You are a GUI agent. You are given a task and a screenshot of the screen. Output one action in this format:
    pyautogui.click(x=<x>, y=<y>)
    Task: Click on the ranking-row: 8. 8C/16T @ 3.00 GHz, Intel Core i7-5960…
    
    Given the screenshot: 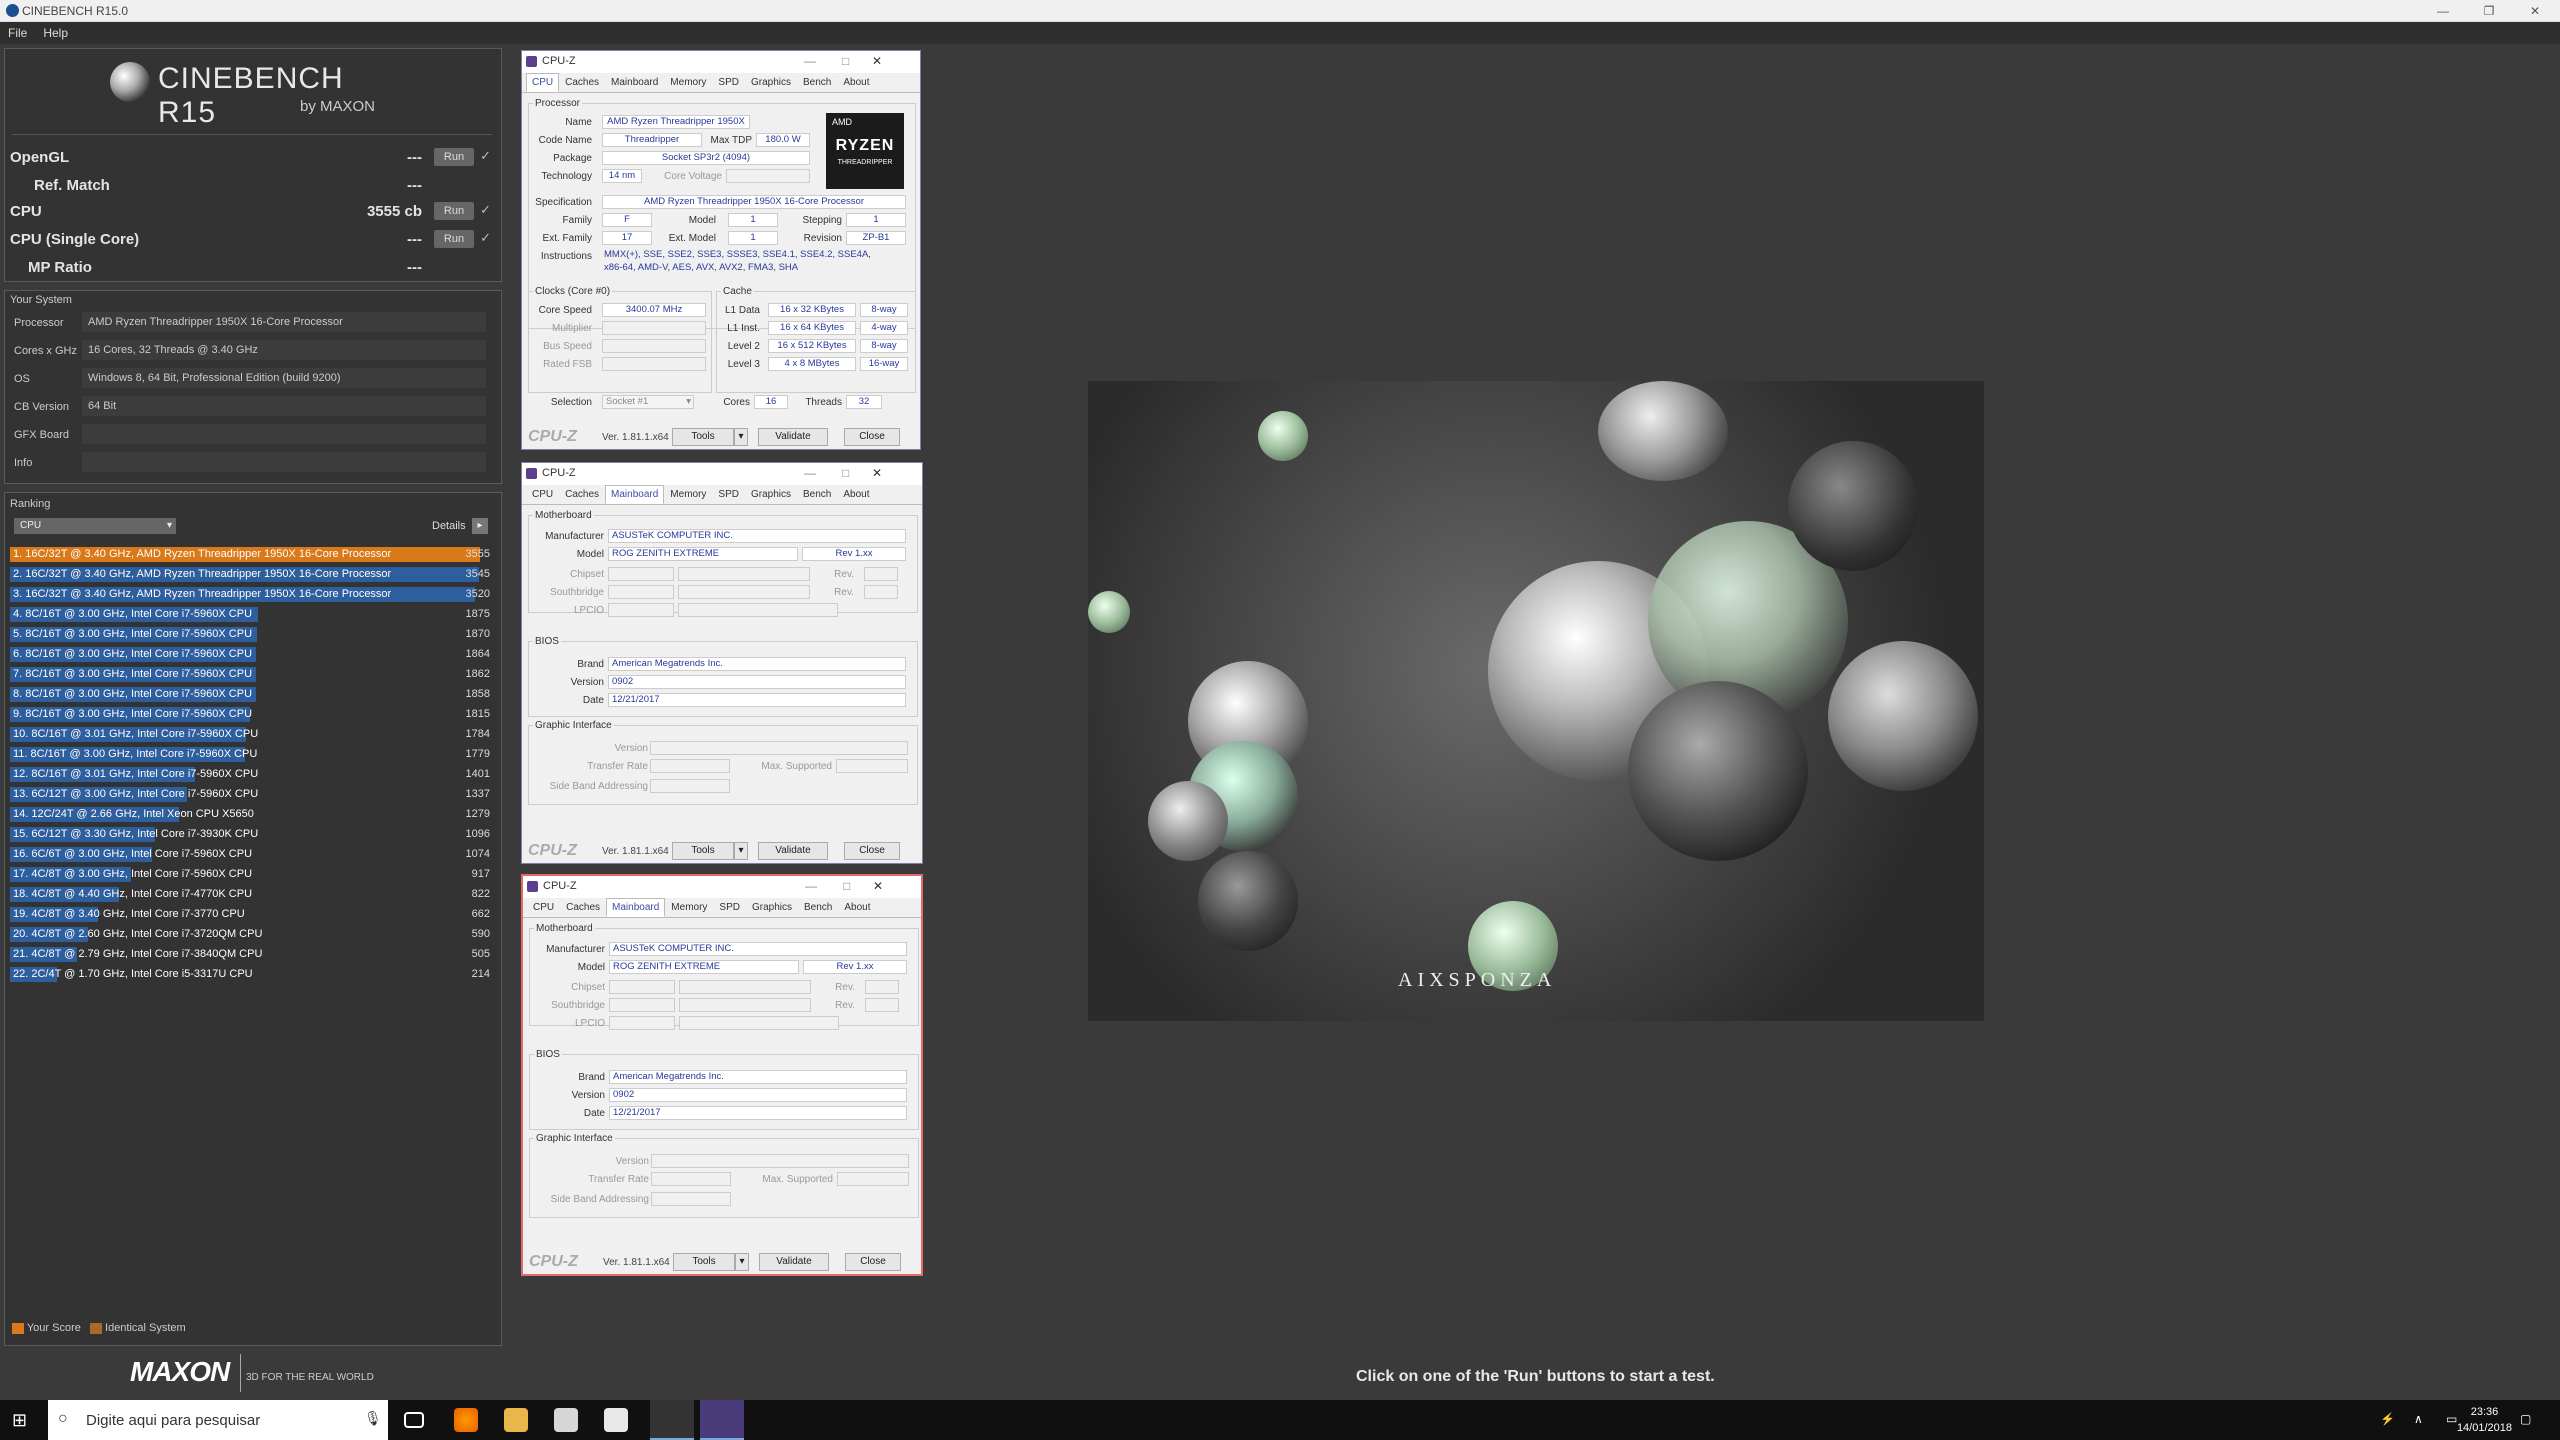 What is the action you would take?
    pyautogui.click(x=250, y=694)
    